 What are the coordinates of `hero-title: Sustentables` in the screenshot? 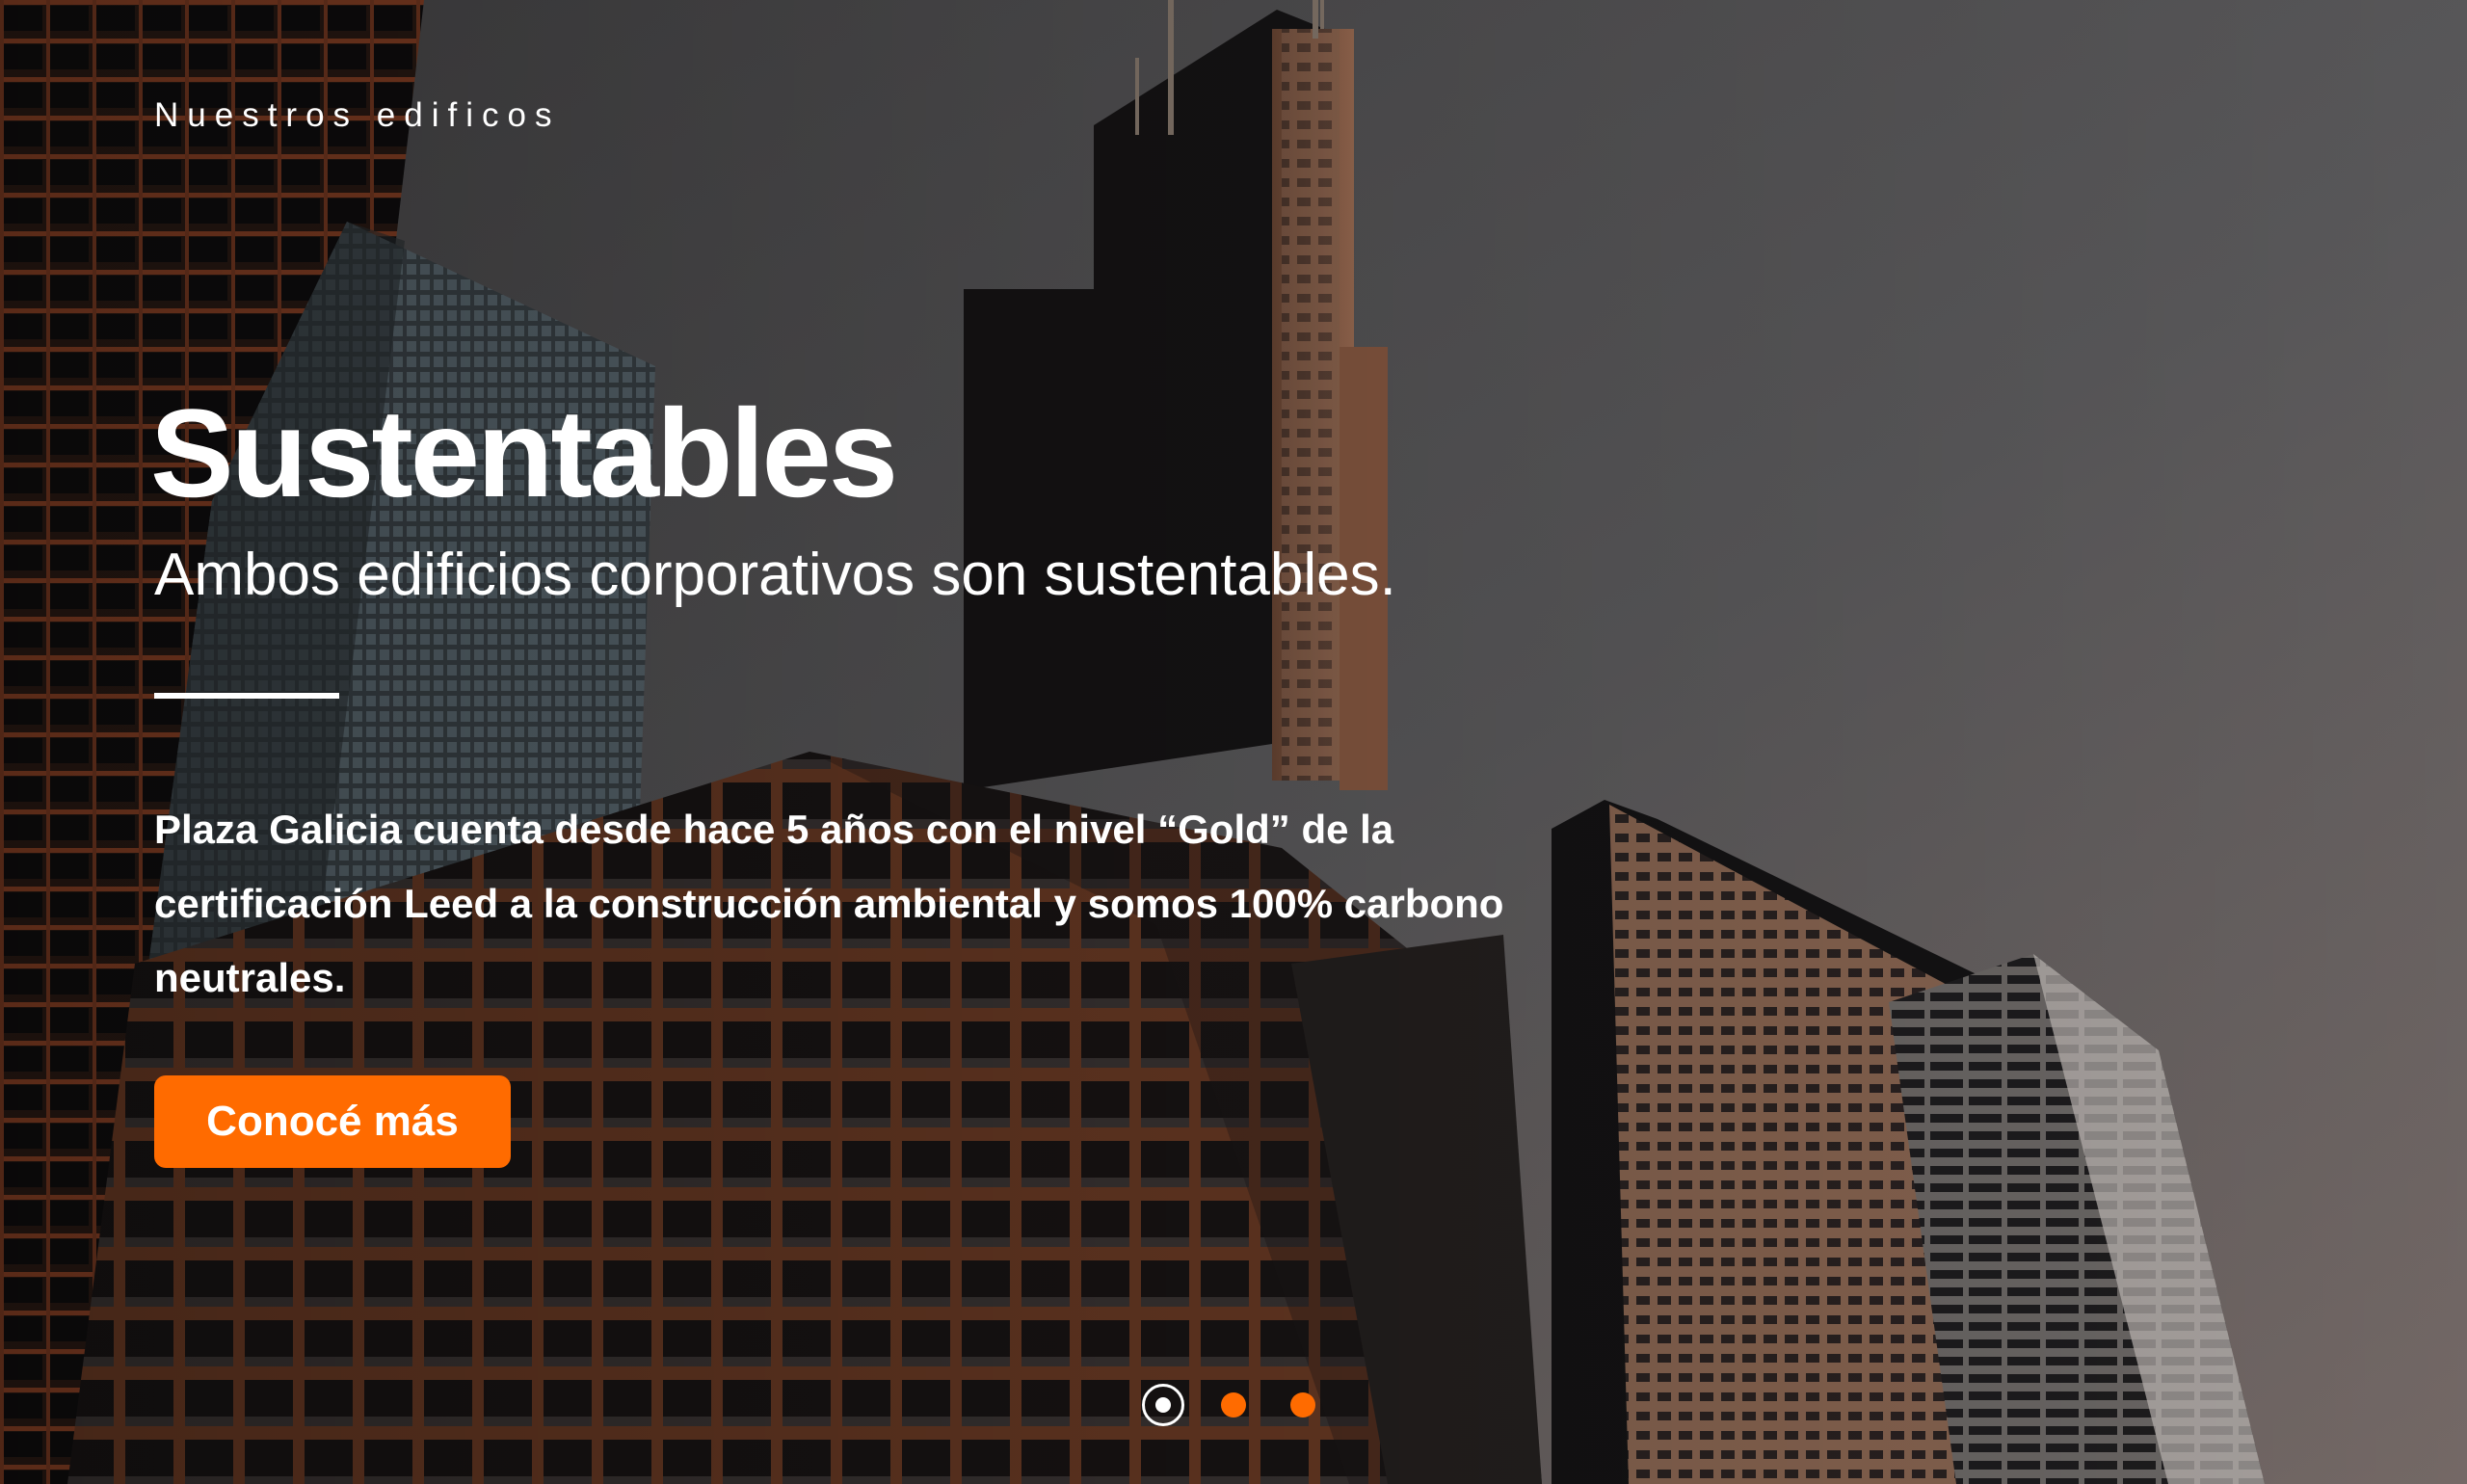 It's located at (524, 453).